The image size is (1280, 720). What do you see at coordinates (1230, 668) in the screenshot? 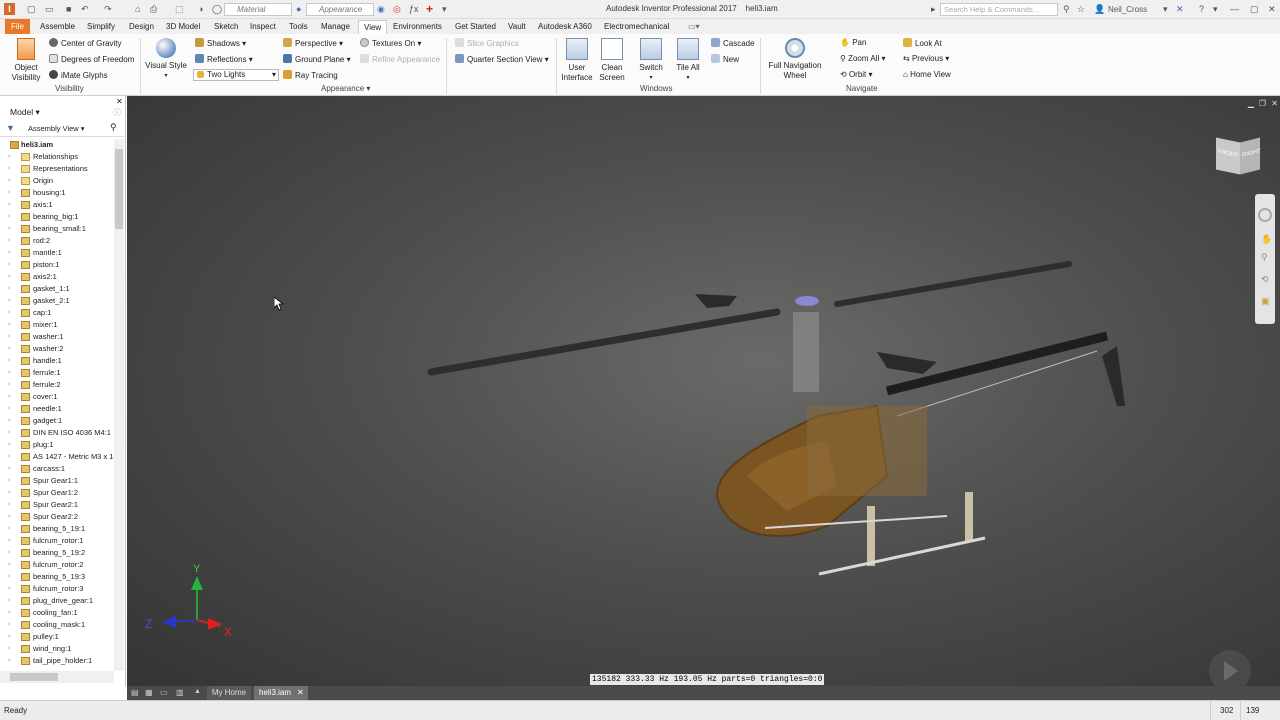
I see `play-overlay-icon` at bounding box center [1230, 668].